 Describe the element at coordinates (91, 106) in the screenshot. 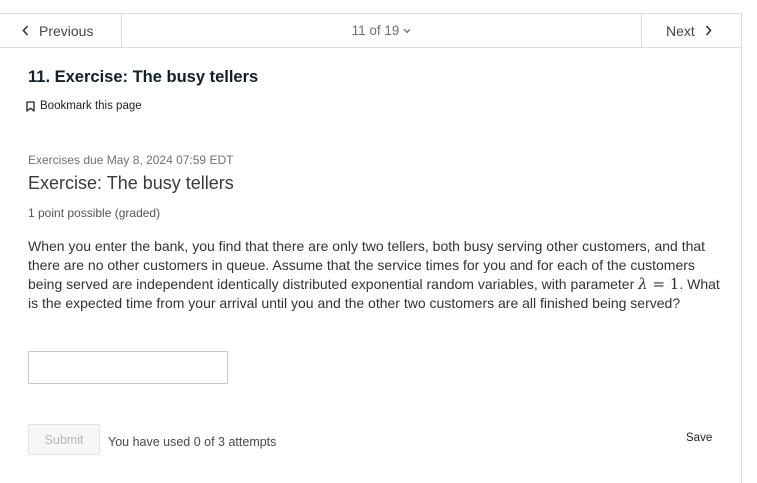

I see `bookmark-label: Bookmark this page` at that location.